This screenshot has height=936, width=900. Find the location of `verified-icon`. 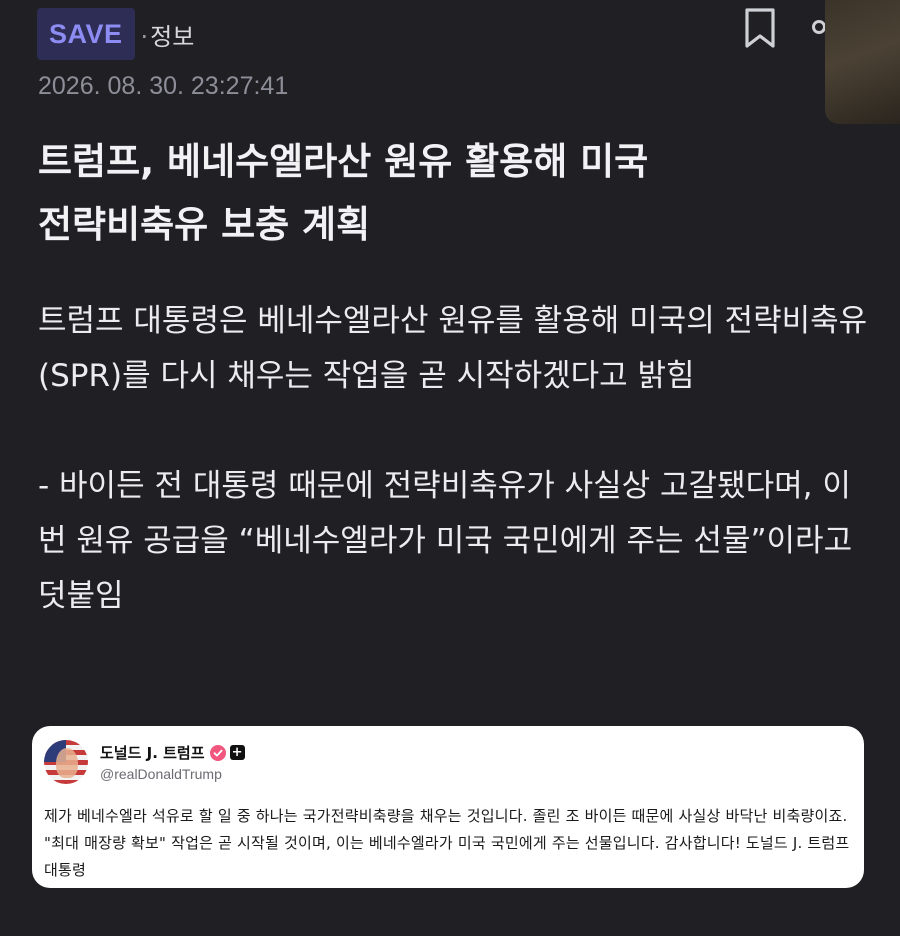

verified-icon is located at coordinates (217, 752).